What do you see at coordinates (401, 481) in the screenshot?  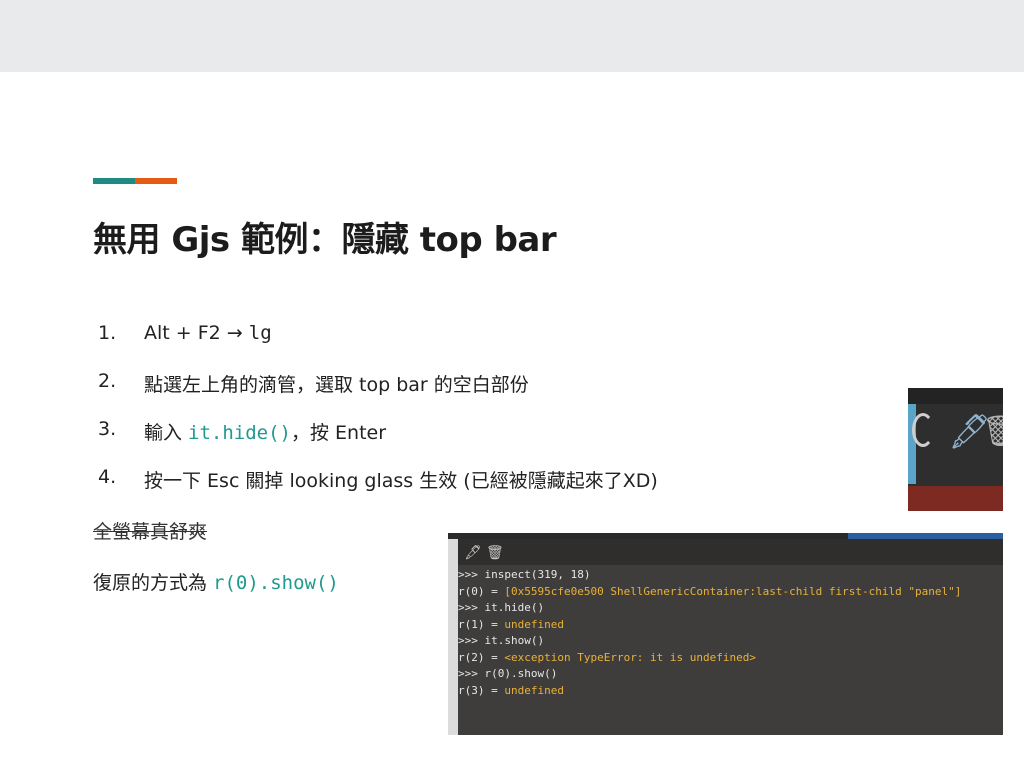 I see `step-text: 按一下 Esc 關掉 looking glass 生效 (已經被隱藏起來了XD)` at bounding box center [401, 481].